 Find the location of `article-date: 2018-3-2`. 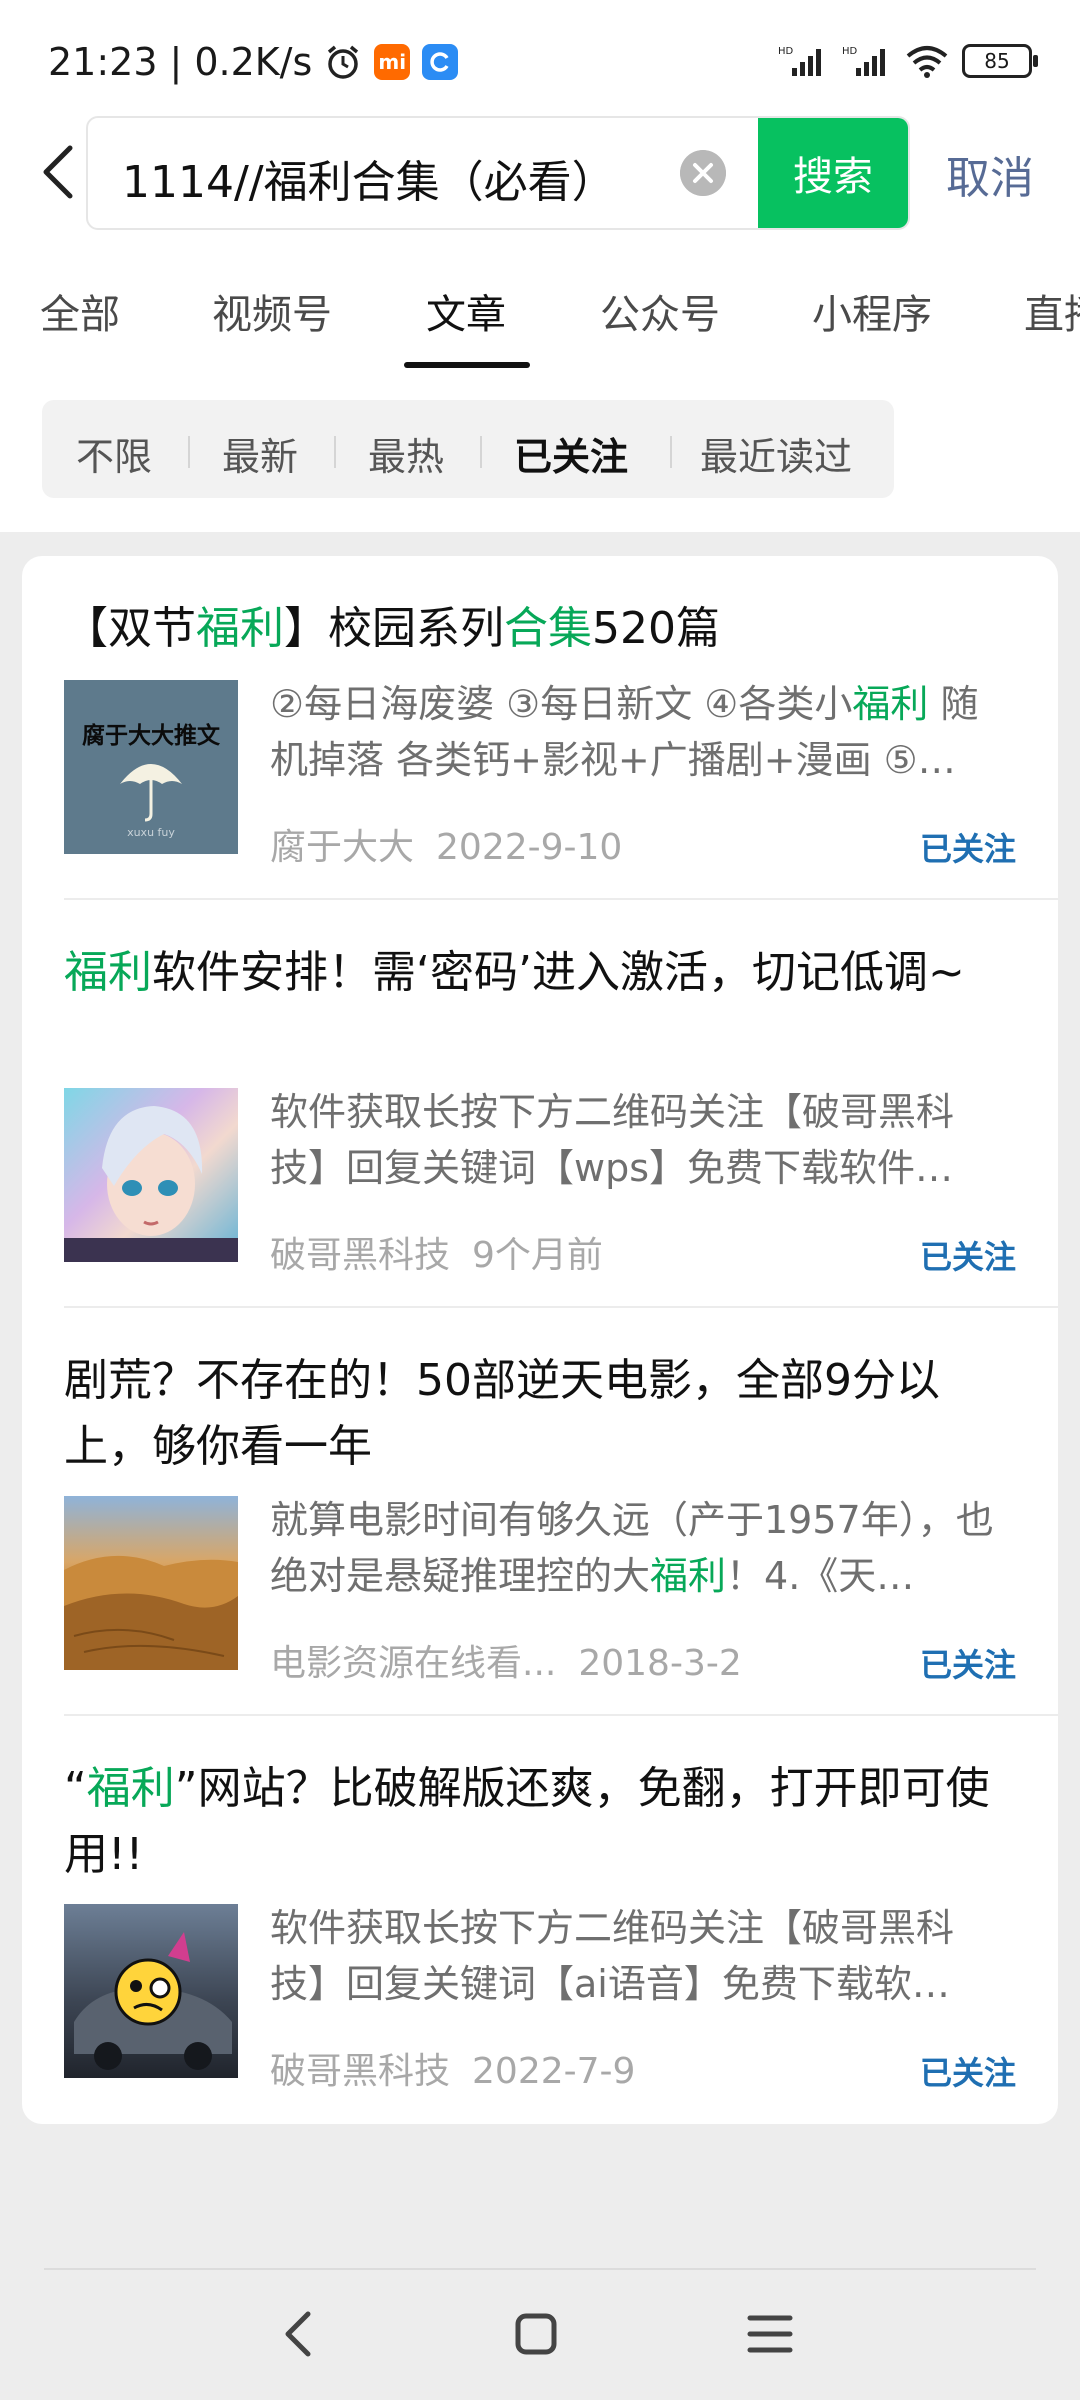

article-date: 2018-3-2 is located at coordinates (660, 1663).